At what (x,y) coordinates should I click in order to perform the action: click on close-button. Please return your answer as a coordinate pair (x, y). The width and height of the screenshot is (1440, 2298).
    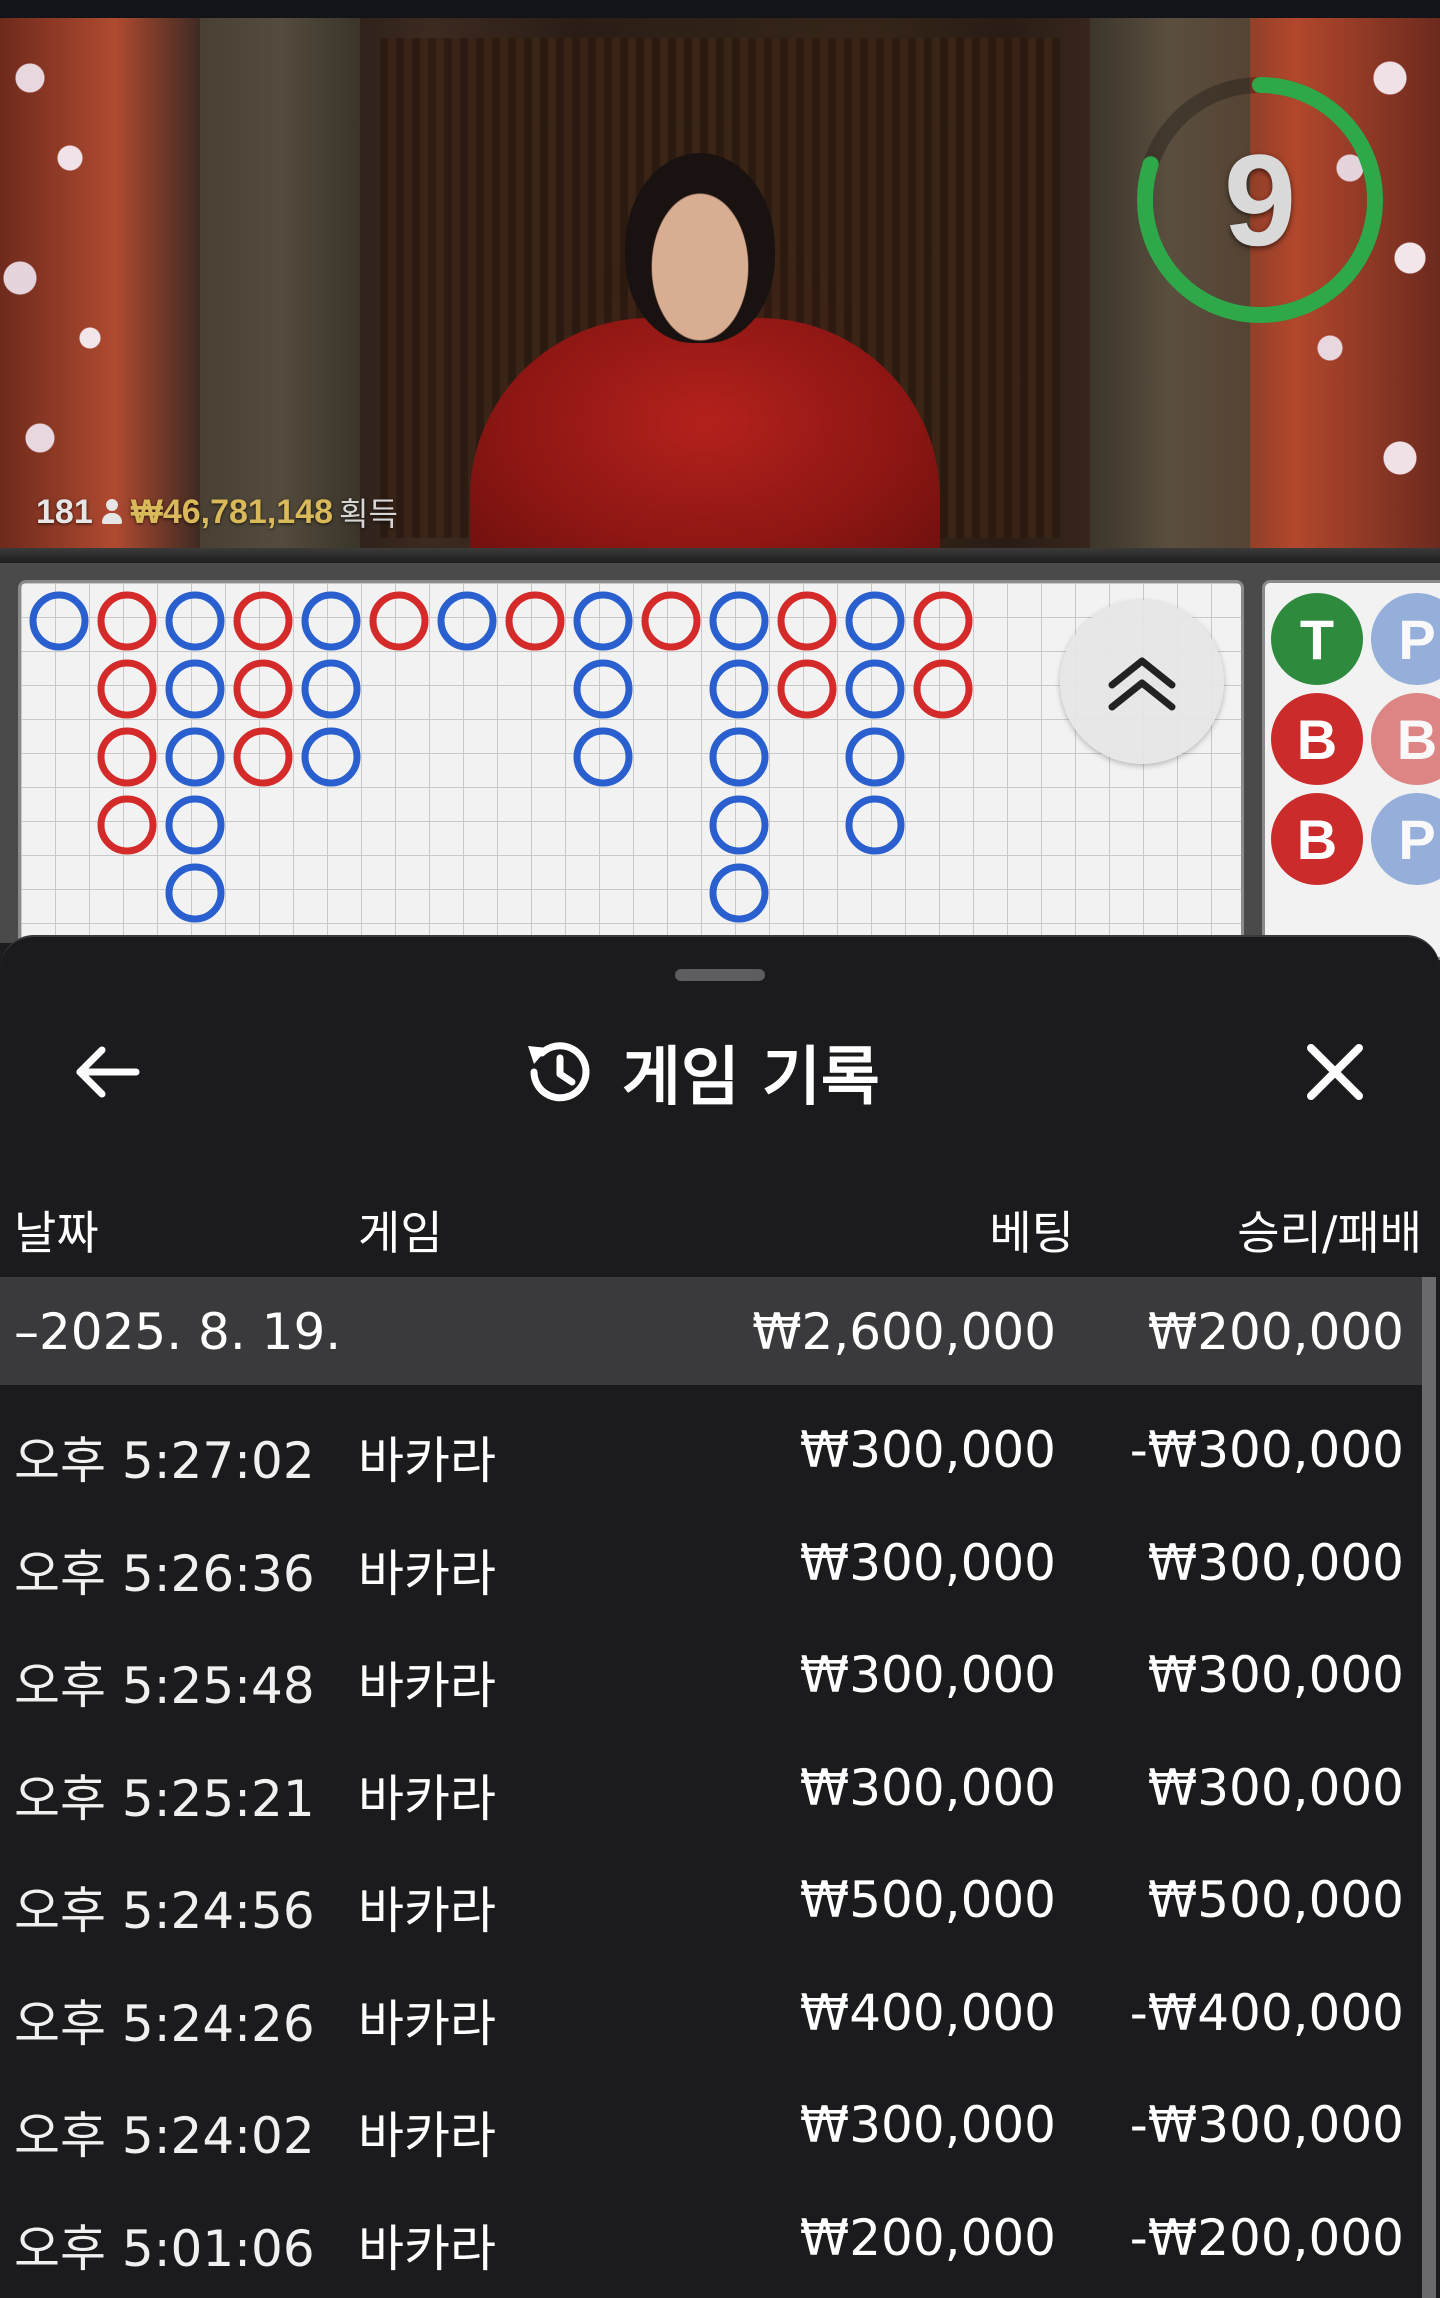
    Looking at the image, I should click on (1335, 1072).